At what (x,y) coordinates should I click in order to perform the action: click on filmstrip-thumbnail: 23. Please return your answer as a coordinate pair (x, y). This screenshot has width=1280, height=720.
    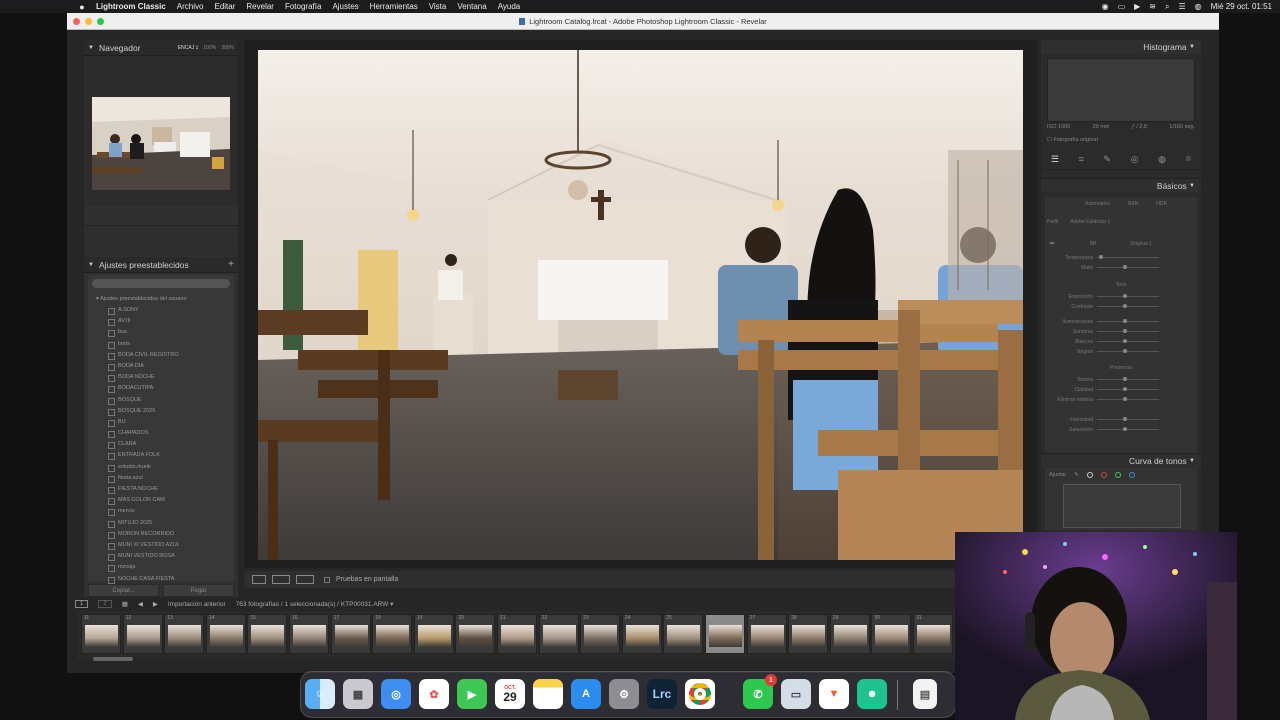
    Looking at the image, I should click on (600, 634).